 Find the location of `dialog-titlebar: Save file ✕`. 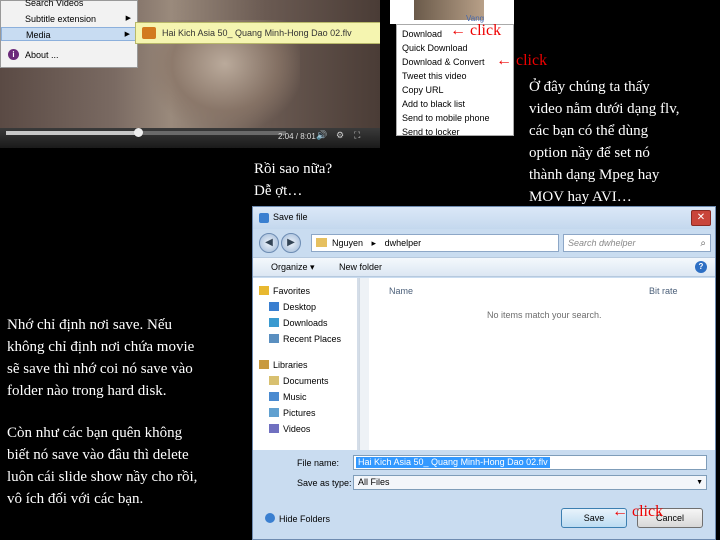

dialog-titlebar: Save file ✕ is located at coordinates (484, 218).